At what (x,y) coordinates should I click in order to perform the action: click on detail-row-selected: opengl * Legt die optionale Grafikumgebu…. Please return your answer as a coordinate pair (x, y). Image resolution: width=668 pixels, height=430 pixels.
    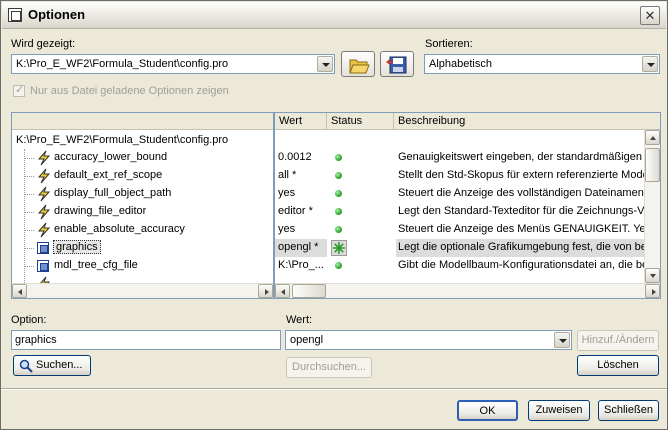
    Looking at the image, I should click on (460, 248).